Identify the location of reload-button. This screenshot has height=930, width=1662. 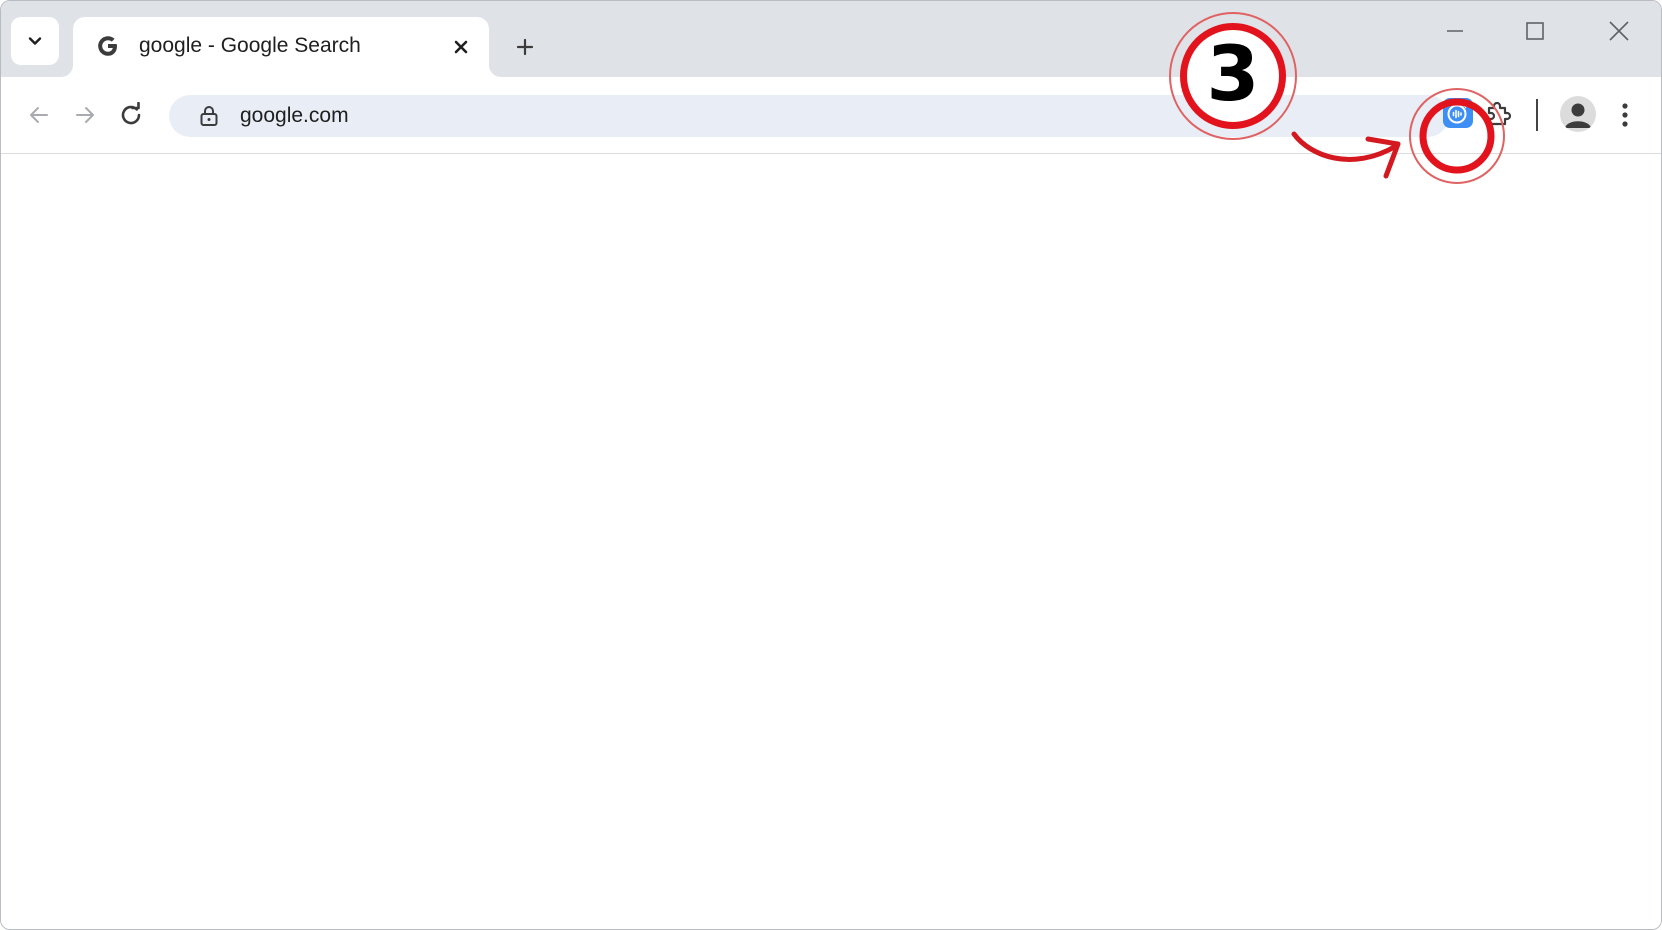
(131, 115).